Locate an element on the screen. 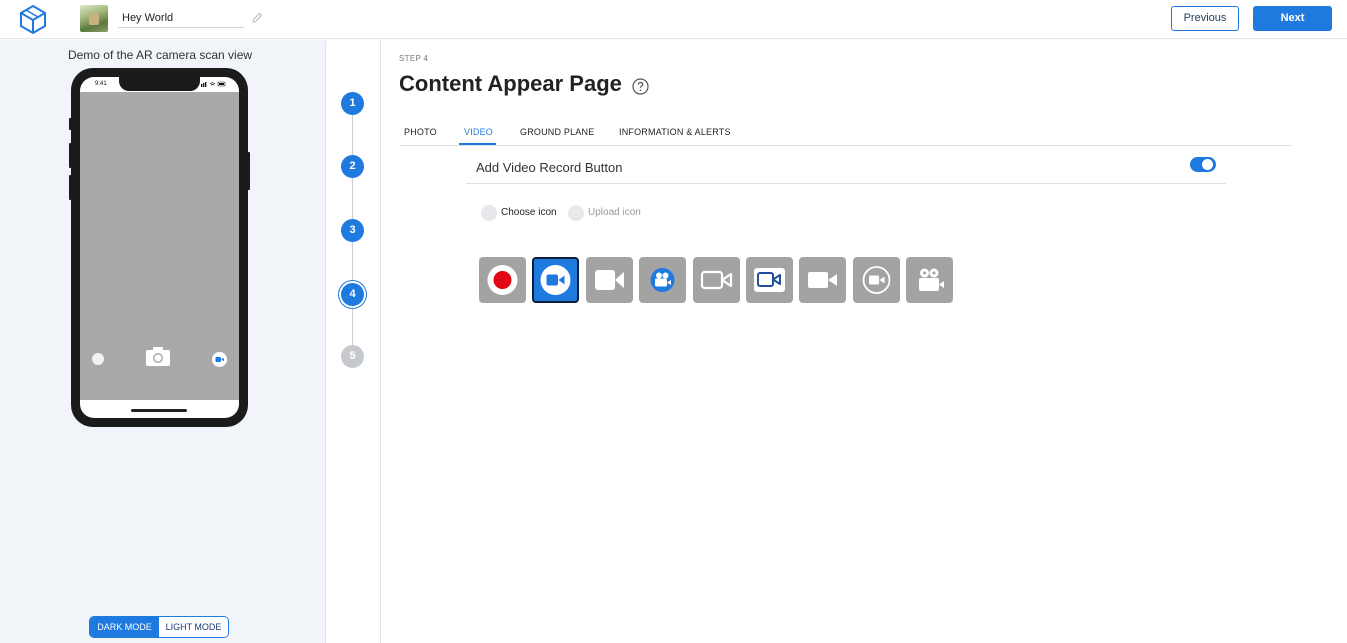 This screenshot has height=643, width=1347. phone-power-button is located at coordinates (248, 171).